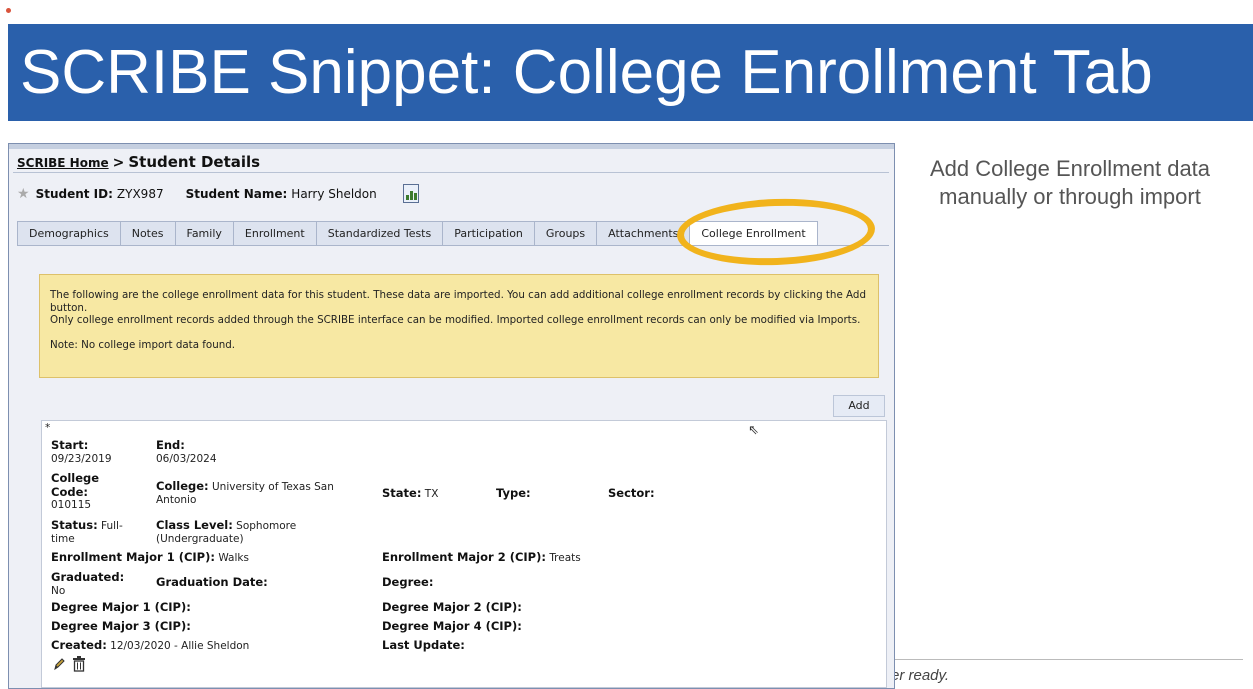 The image size is (1253, 689). What do you see at coordinates (63, 163) in the screenshot?
I see `breadcrumb-home-link: SCRIBE Home` at bounding box center [63, 163].